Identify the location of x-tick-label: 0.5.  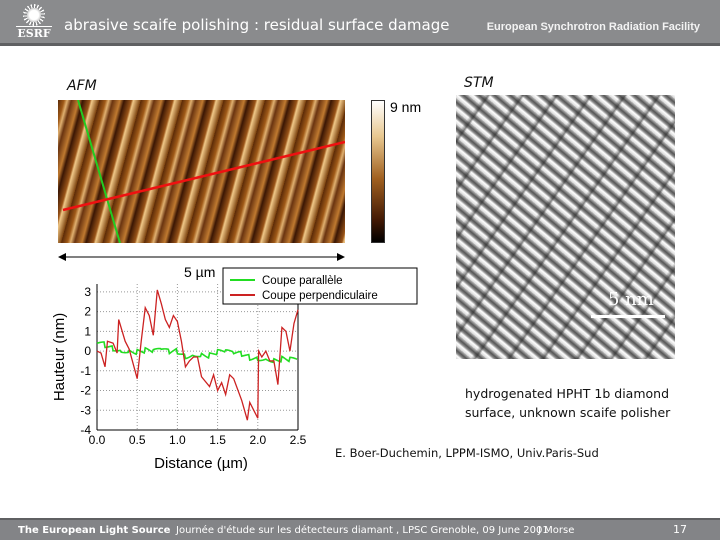
(137, 440).